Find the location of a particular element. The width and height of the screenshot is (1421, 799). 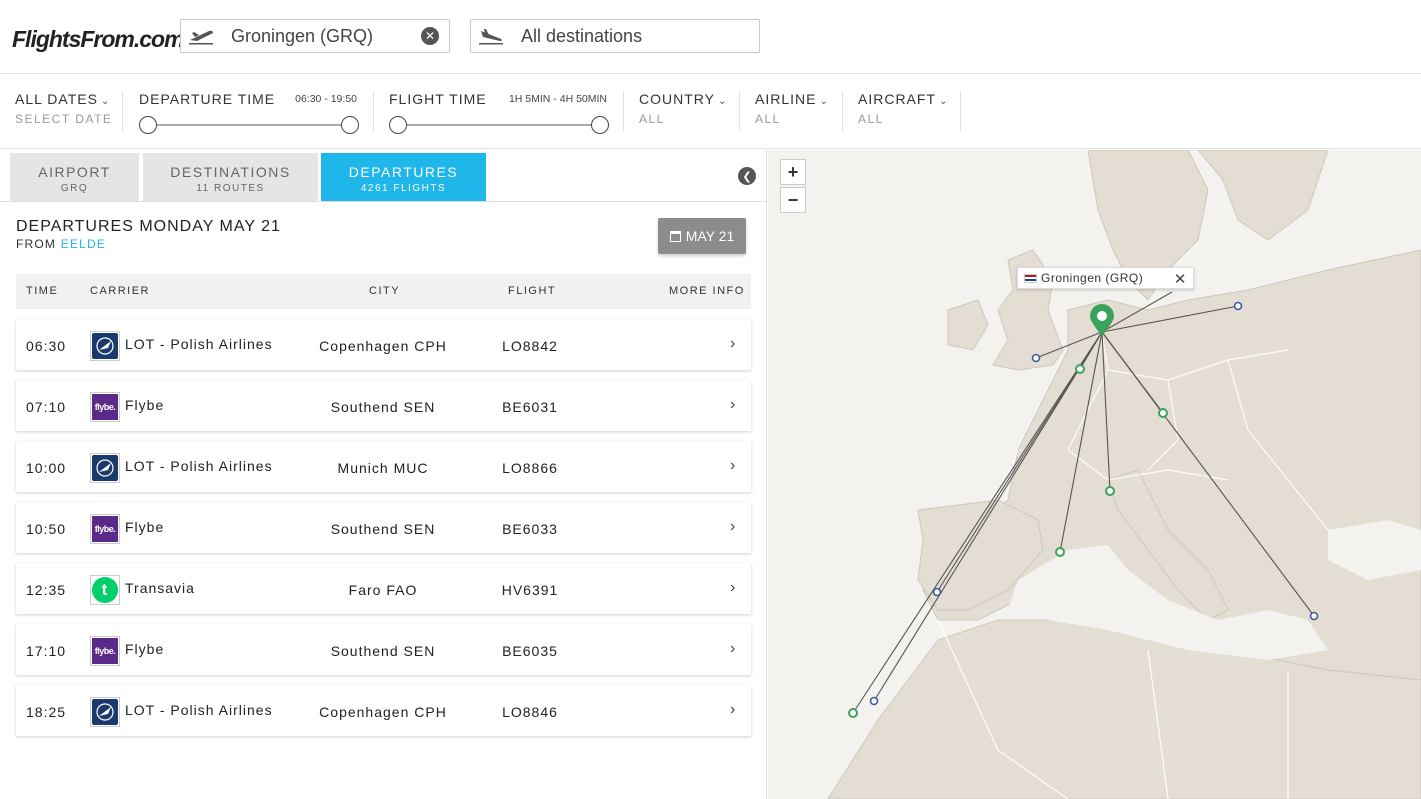

departure-time: 12:35 is located at coordinates (46, 590).